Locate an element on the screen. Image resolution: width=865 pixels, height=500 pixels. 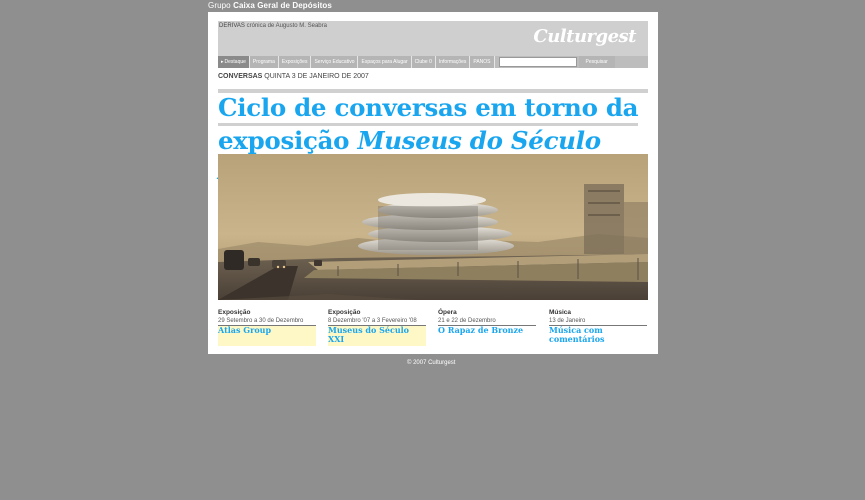
section-date: QUINTA 3 DE JANEIRO DE 2007 is located at coordinates (316, 76).